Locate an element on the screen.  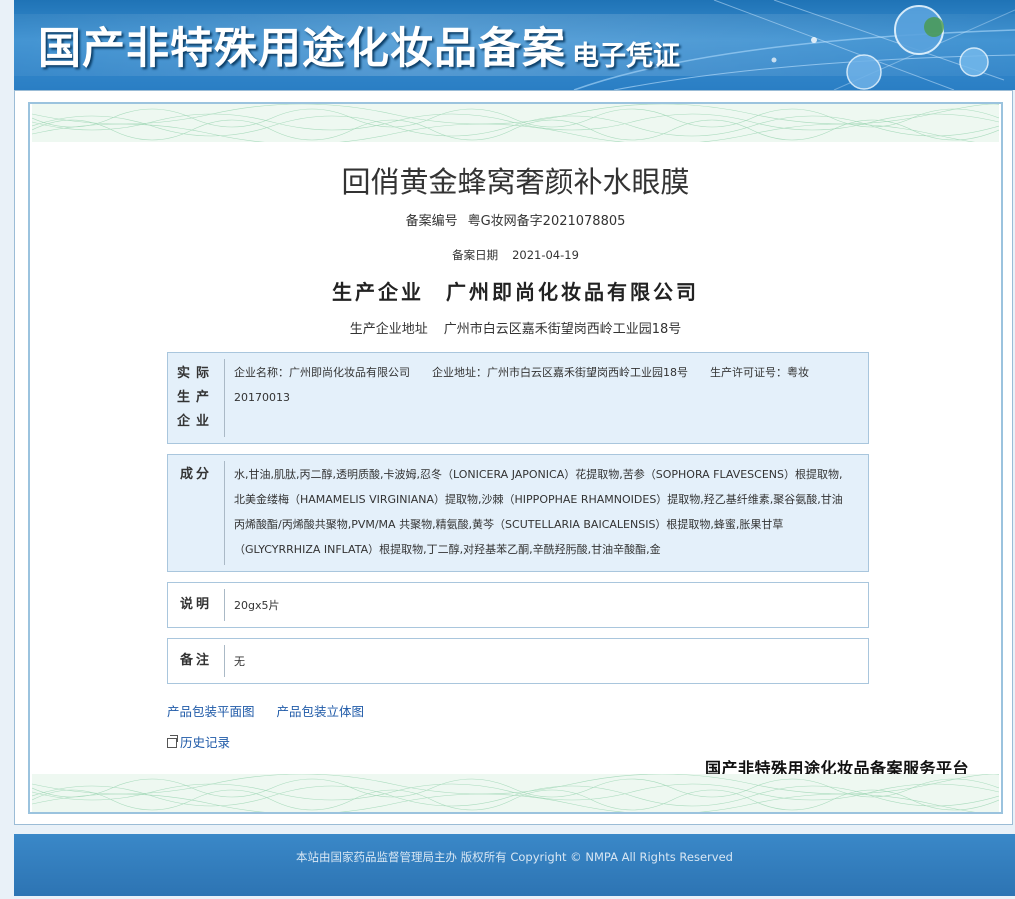
banner-subtitle: 电子凭证 is located at coordinates (626, 56).